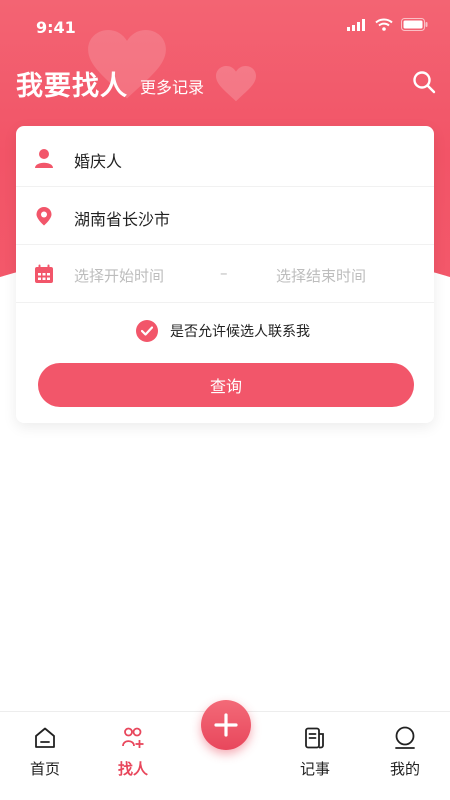  What do you see at coordinates (45, 756) in the screenshot?
I see `tab-home: 首页` at bounding box center [45, 756].